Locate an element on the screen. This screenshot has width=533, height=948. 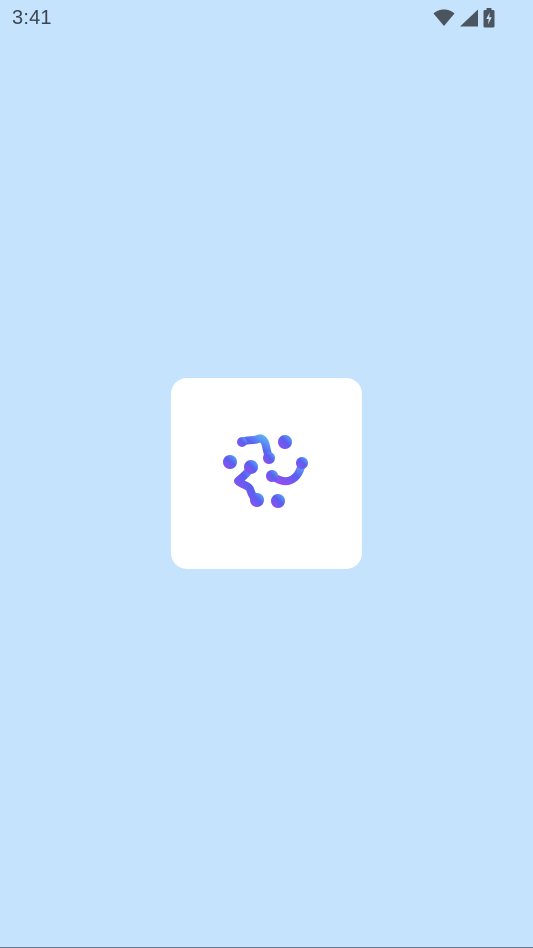
app-logo-card is located at coordinates (266, 473).